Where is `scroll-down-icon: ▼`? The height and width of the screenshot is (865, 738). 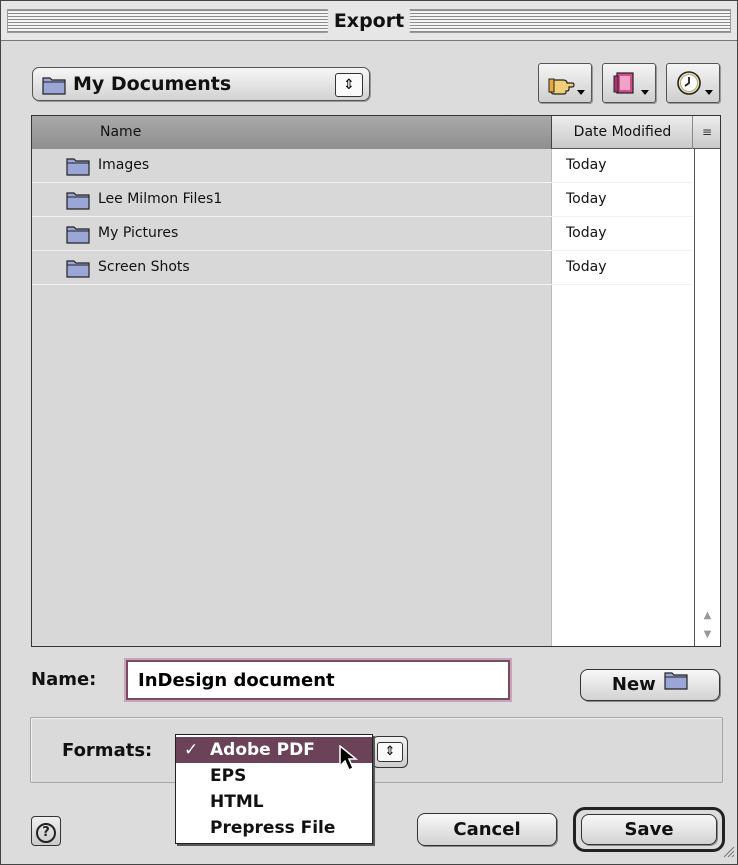 scroll-down-icon: ▼ is located at coordinates (707, 635).